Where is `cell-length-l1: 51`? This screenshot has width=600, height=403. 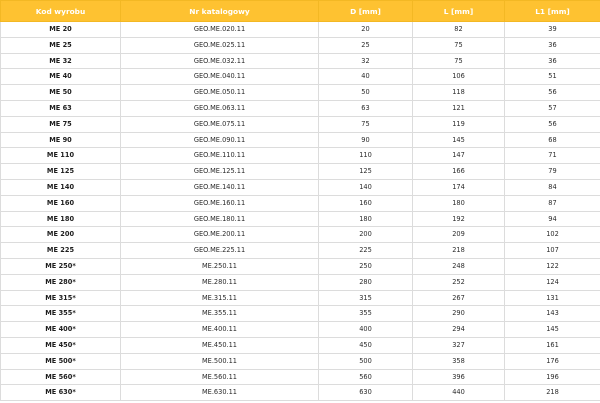
cell-length-l1: 51 is located at coordinates (552, 77).